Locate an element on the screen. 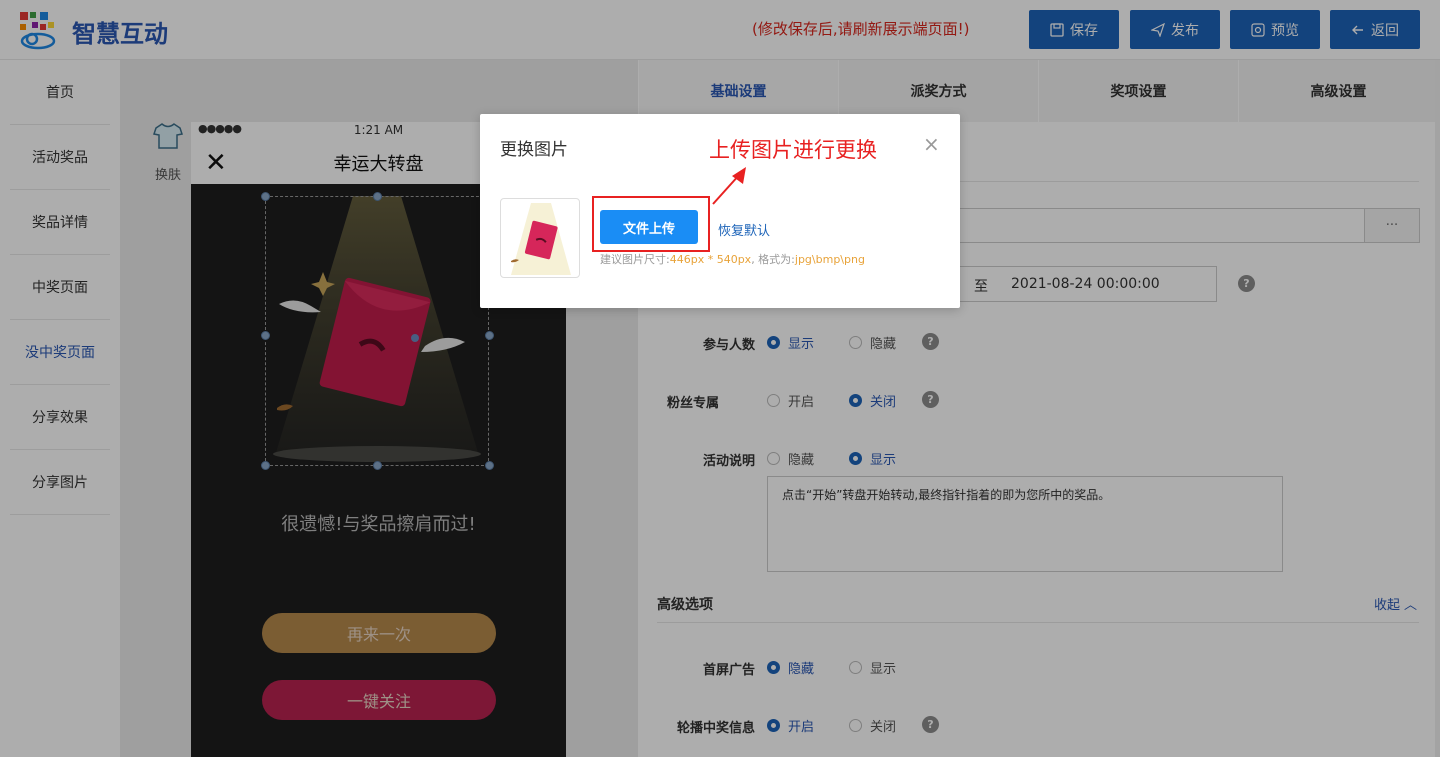  hint-prefix: 建议图片尺寸: is located at coordinates (635, 259).